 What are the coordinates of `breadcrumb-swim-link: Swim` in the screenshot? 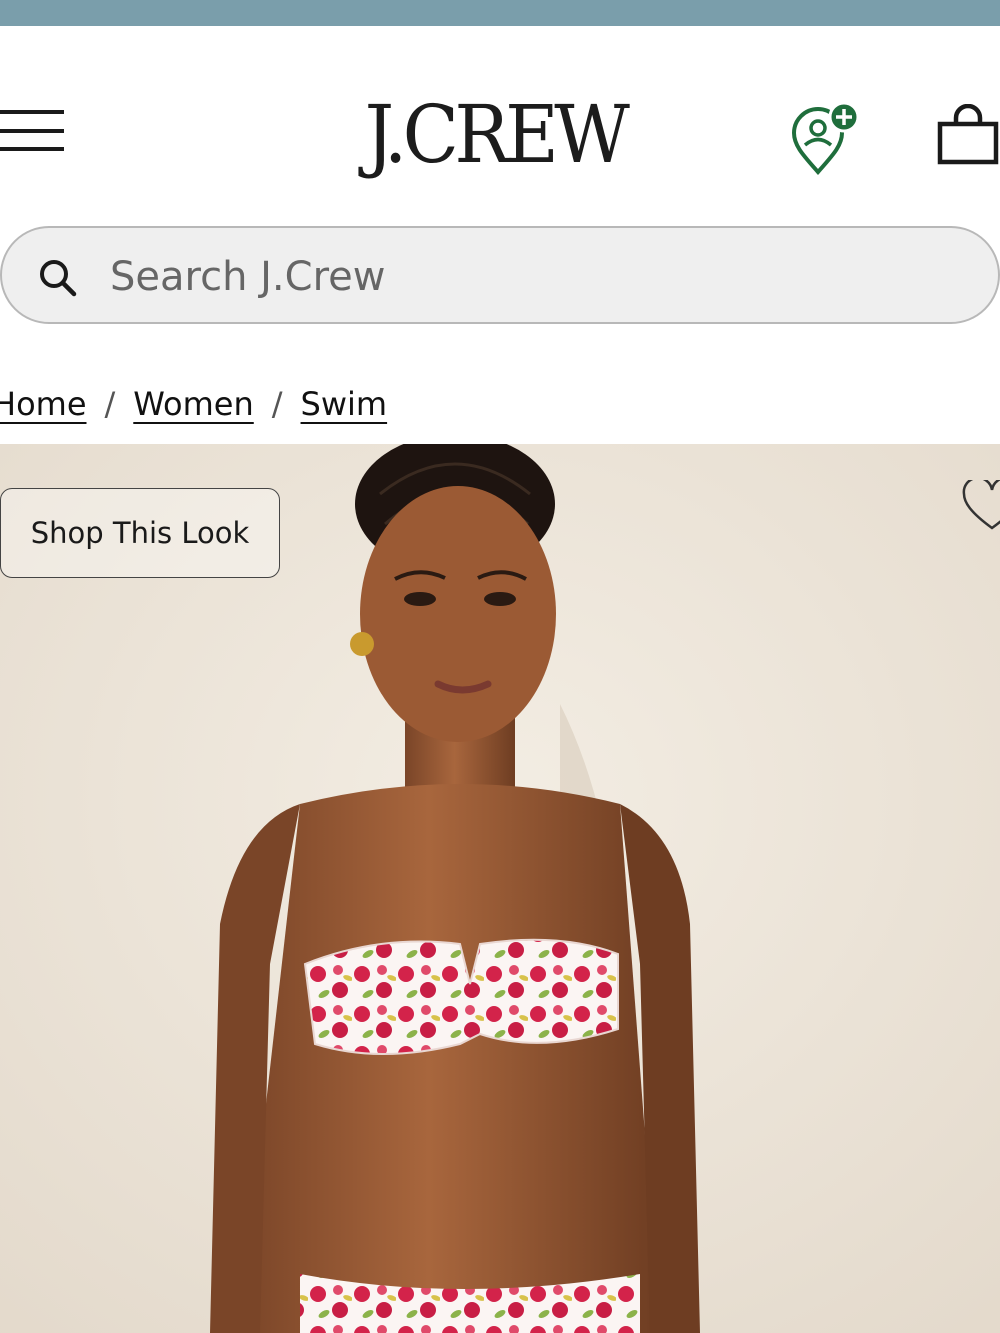 It's located at (344, 404).